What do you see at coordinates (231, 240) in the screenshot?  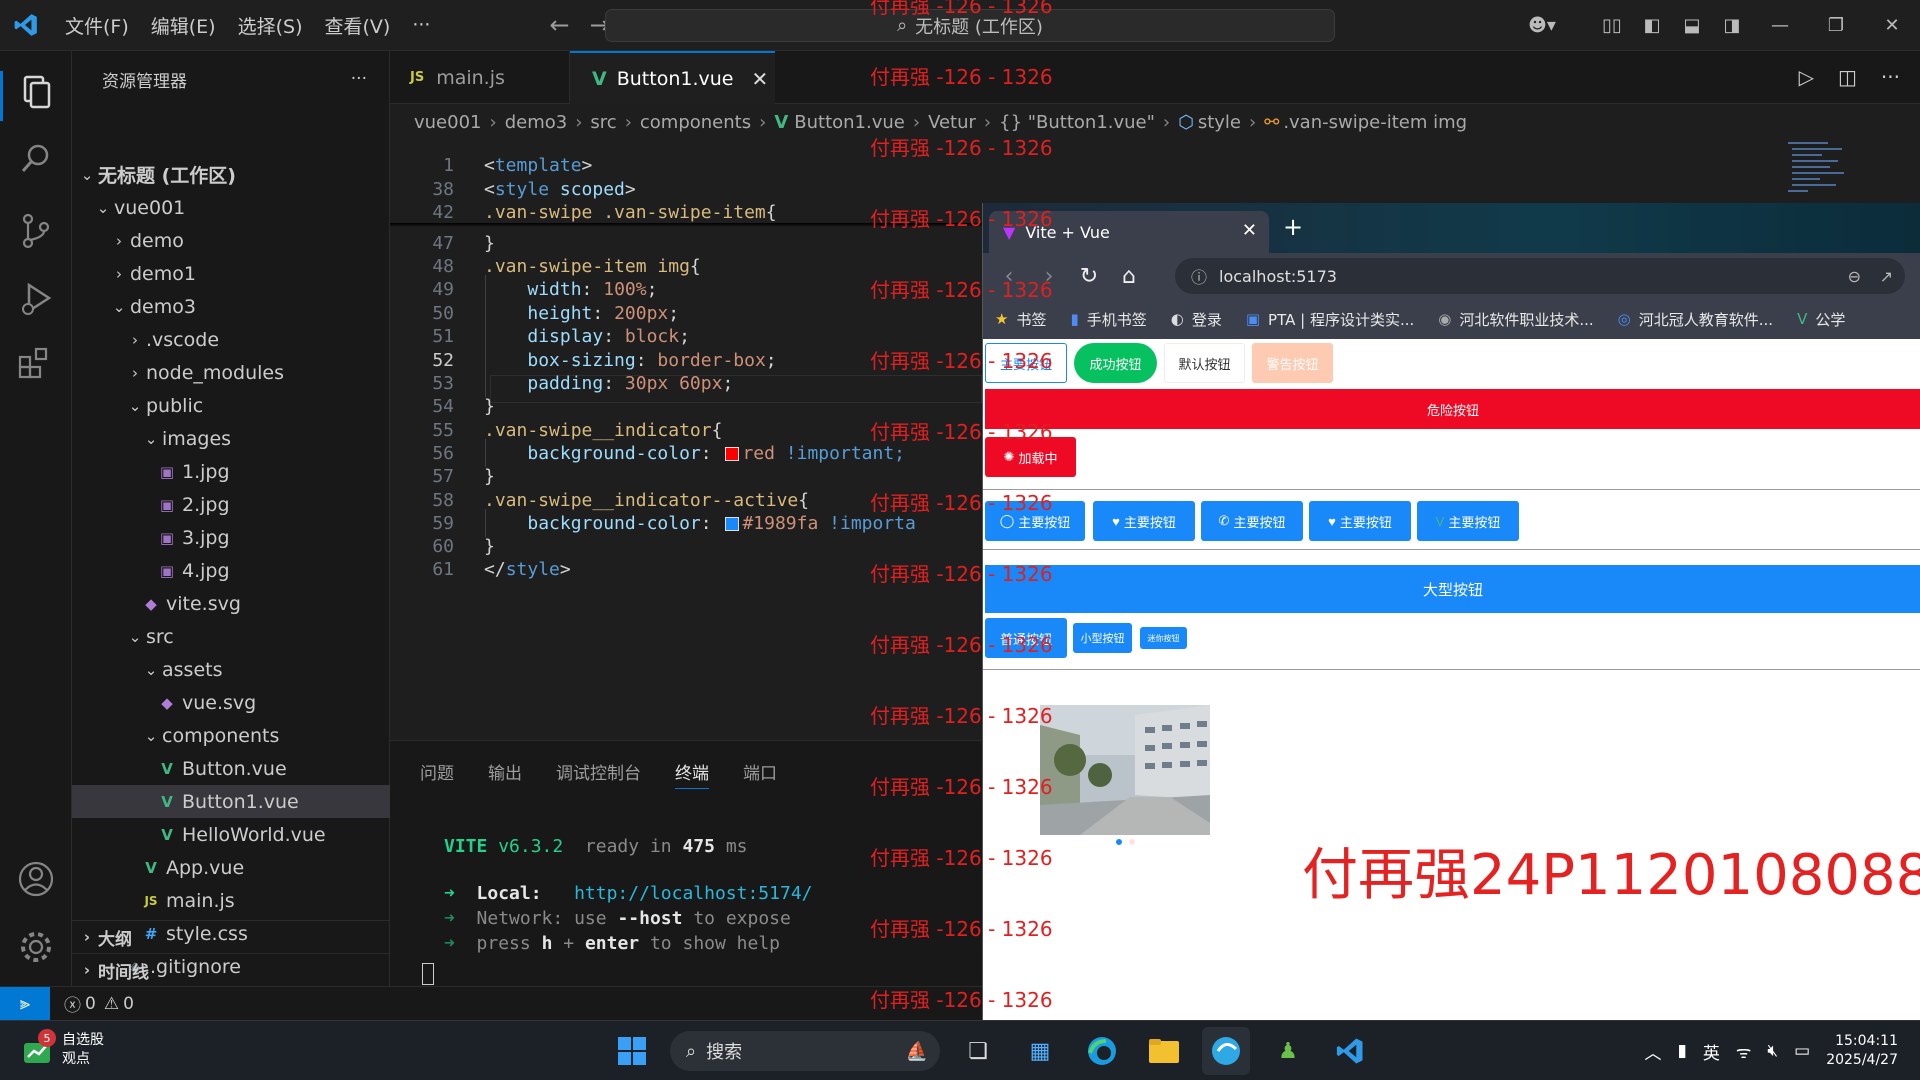 I see `tree-folder: › demo` at bounding box center [231, 240].